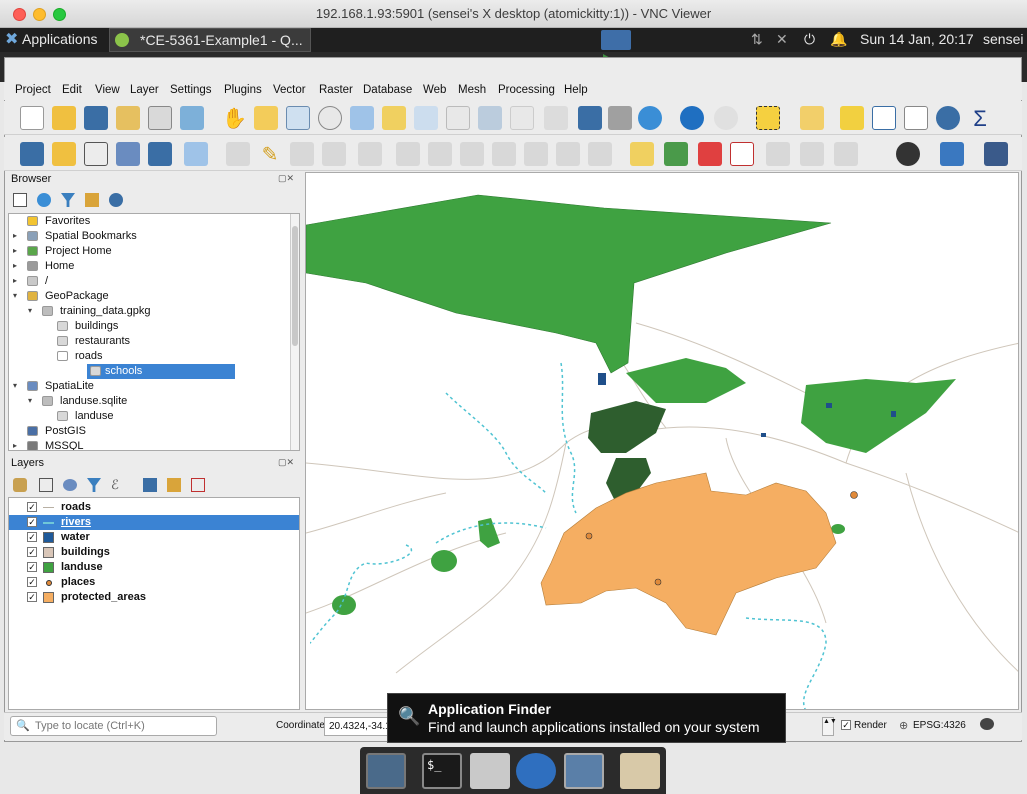  Describe the element at coordinates (64, 154) in the screenshot. I see `new-geopackage-layer-icon` at that location.